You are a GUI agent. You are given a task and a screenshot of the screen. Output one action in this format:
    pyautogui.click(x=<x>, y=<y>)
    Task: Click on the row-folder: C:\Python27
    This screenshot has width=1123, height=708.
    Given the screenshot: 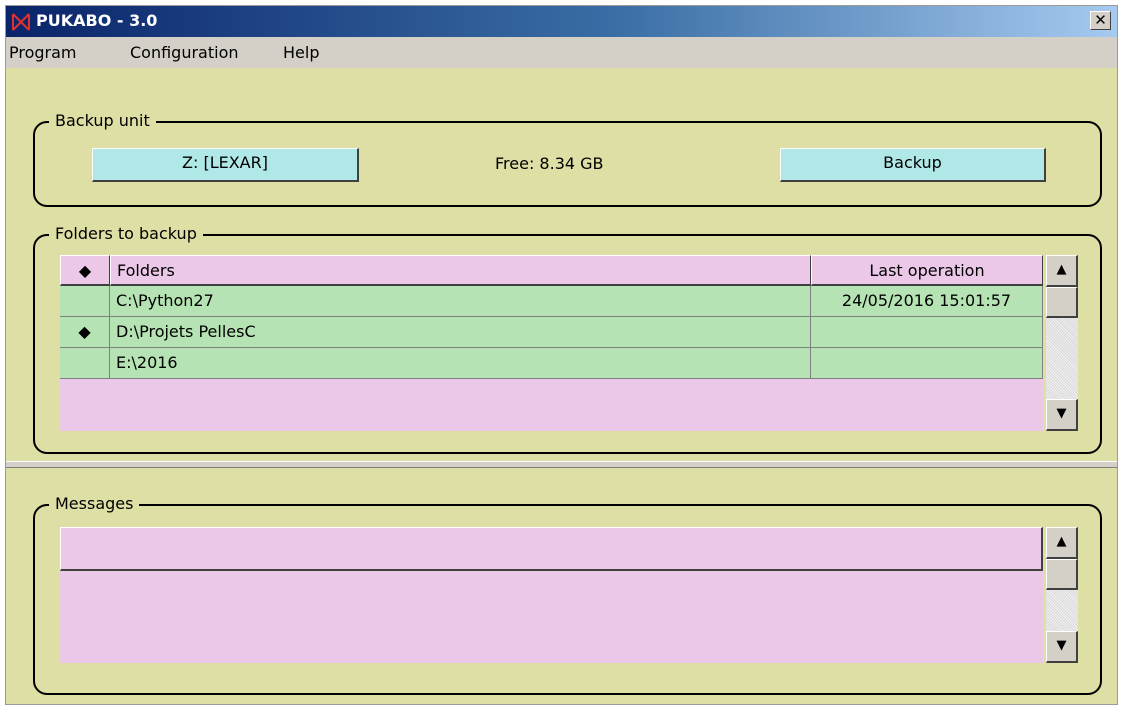 What is the action you would take?
    pyautogui.click(x=460, y=301)
    